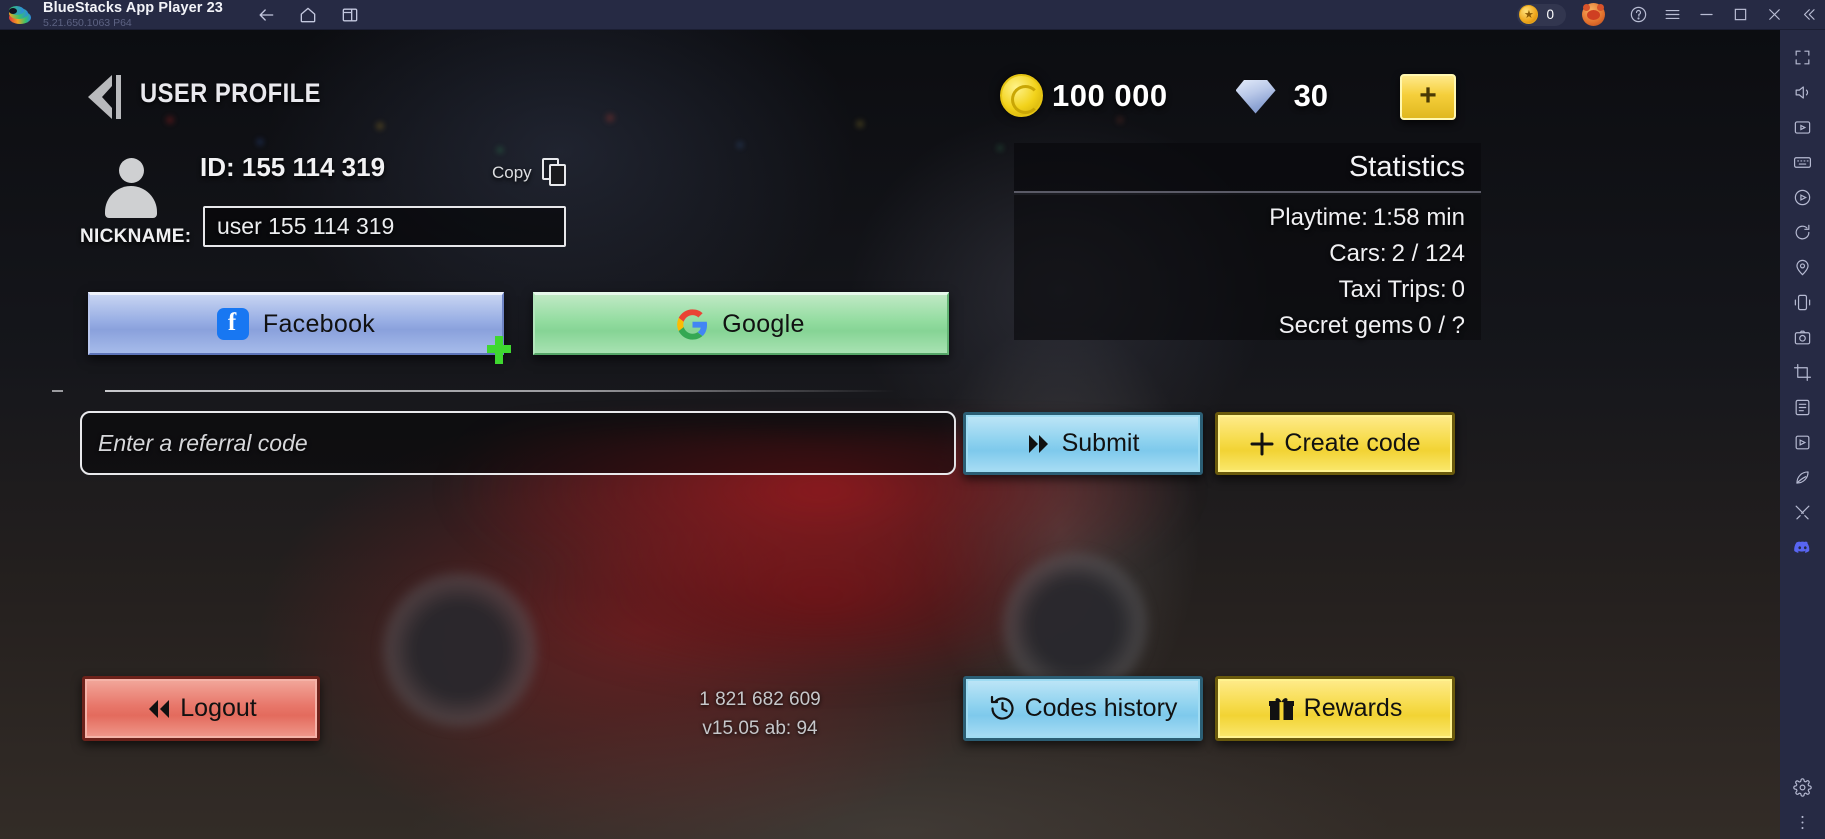 The height and width of the screenshot is (839, 1825). What do you see at coordinates (760, 729) in the screenshot?
I see `build-version: v15.05 ab: 94` at bounding box center [760, 729].